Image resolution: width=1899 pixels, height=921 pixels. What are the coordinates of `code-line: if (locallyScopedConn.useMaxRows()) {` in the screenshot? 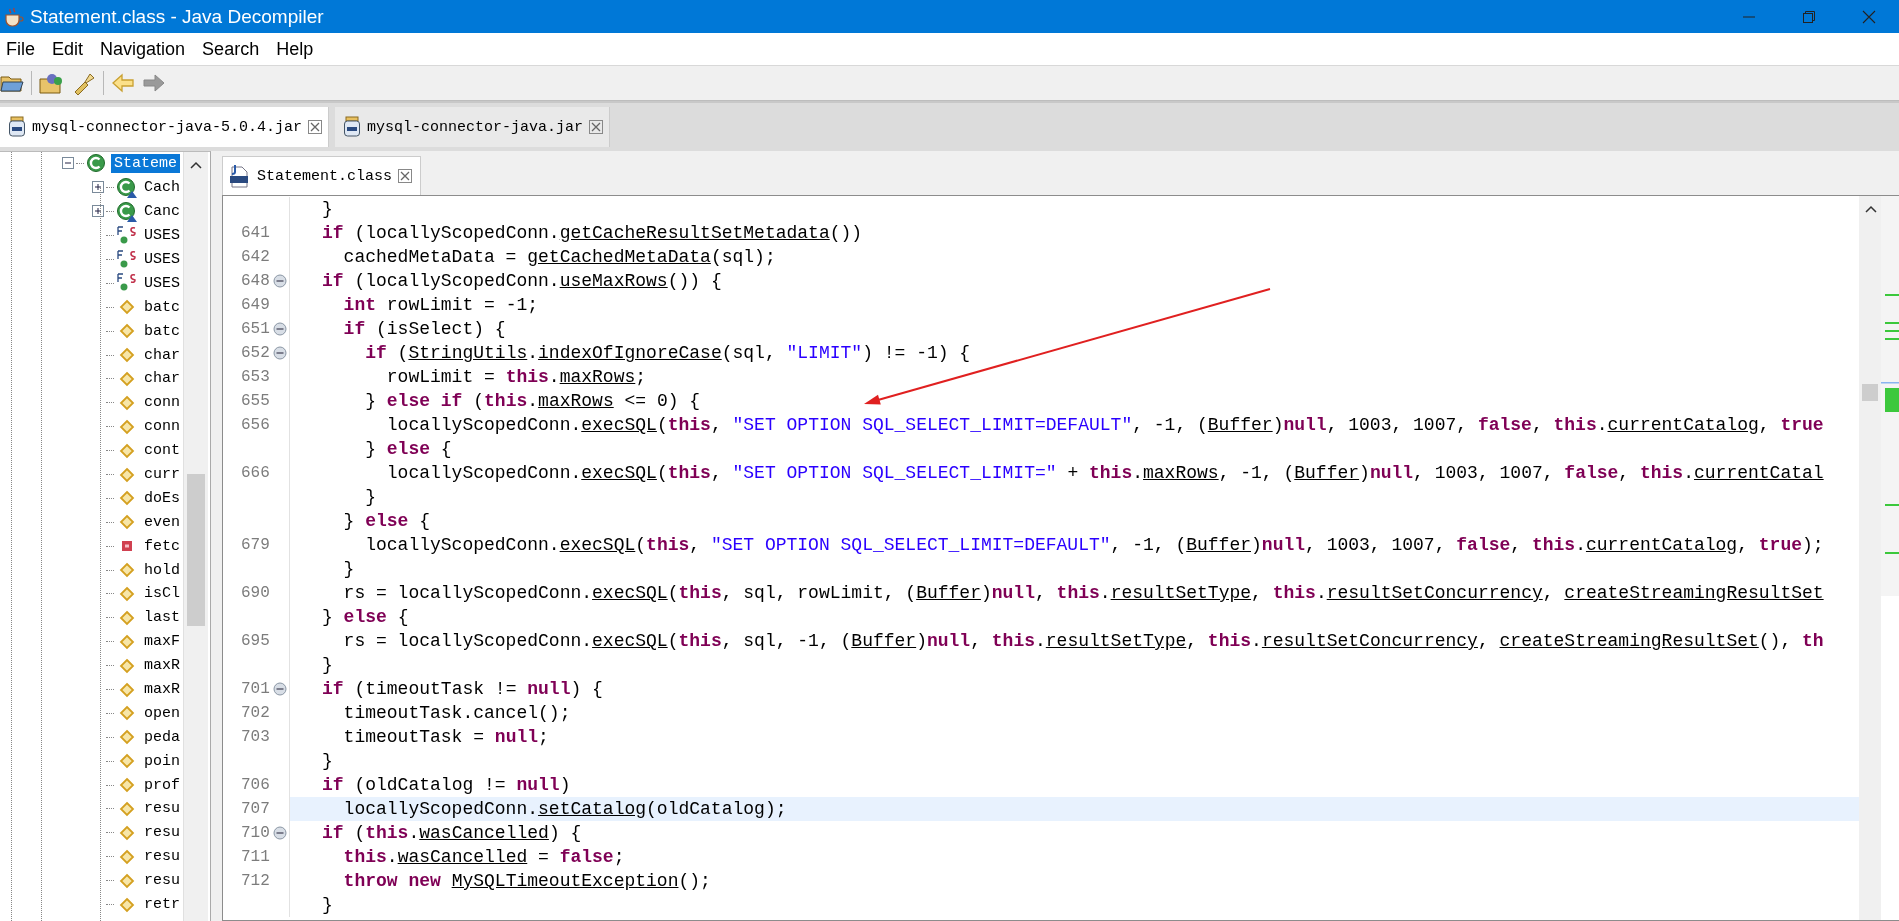 It's located at (521, 281).